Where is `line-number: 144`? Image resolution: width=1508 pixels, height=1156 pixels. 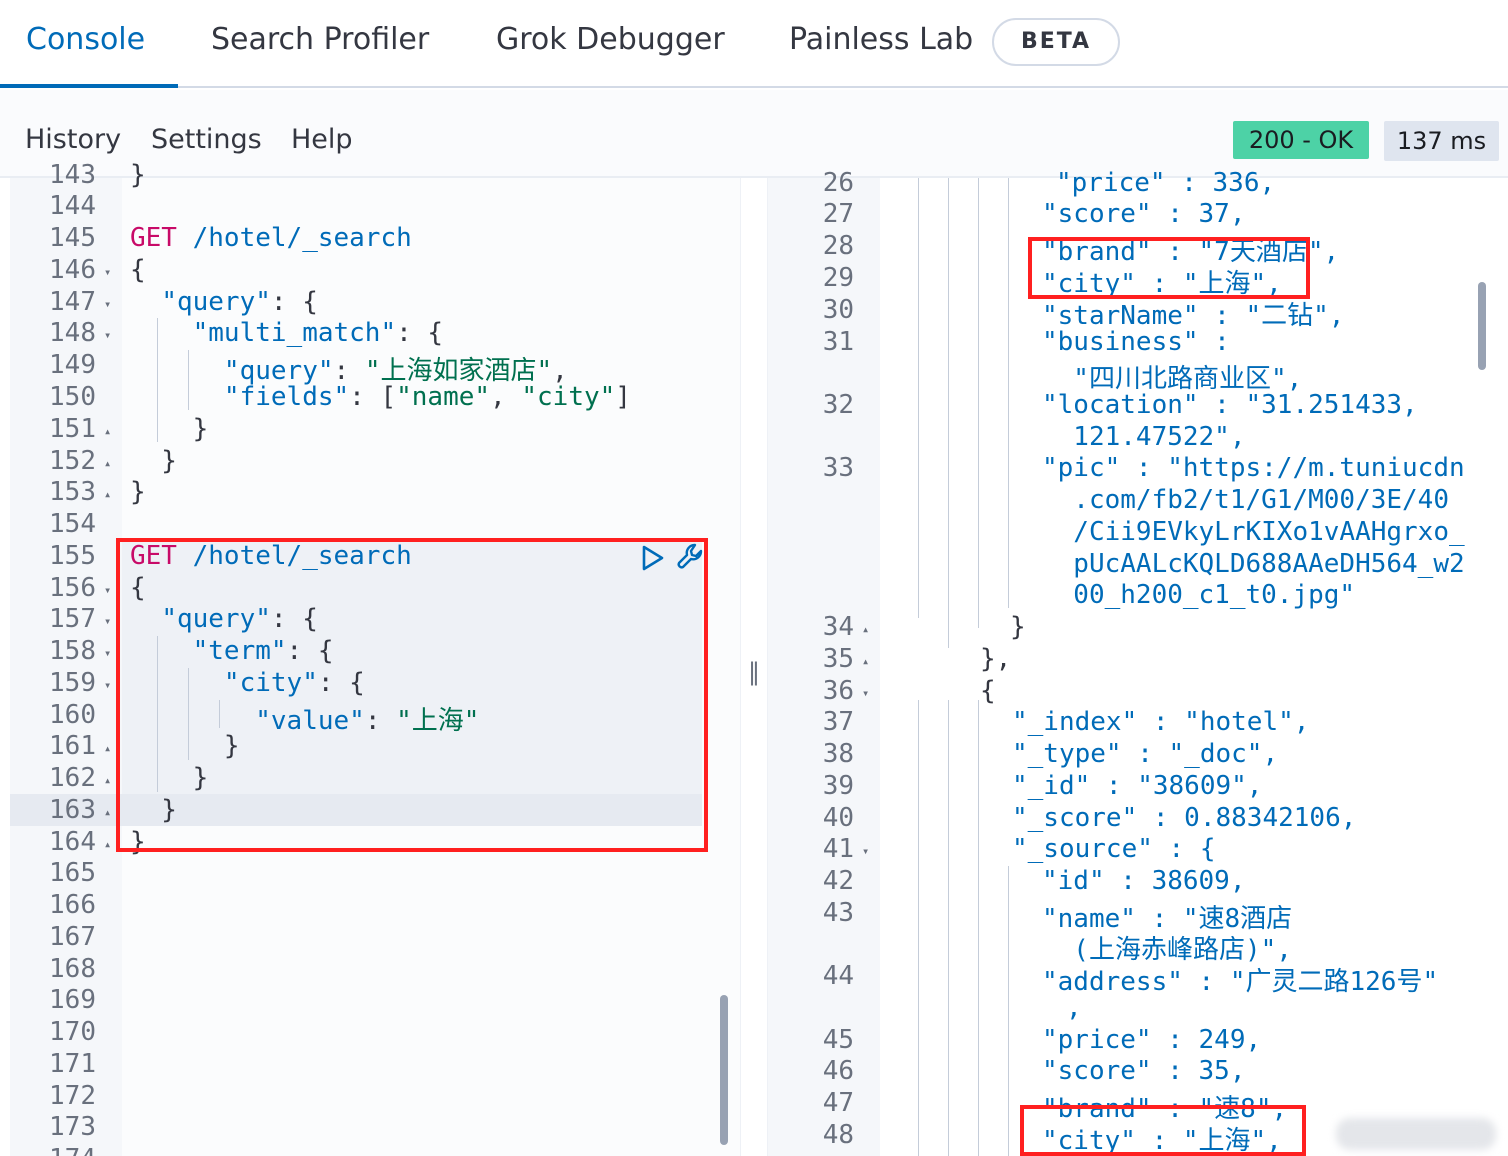 line-number: 144 is located at coordinates (72, 206).